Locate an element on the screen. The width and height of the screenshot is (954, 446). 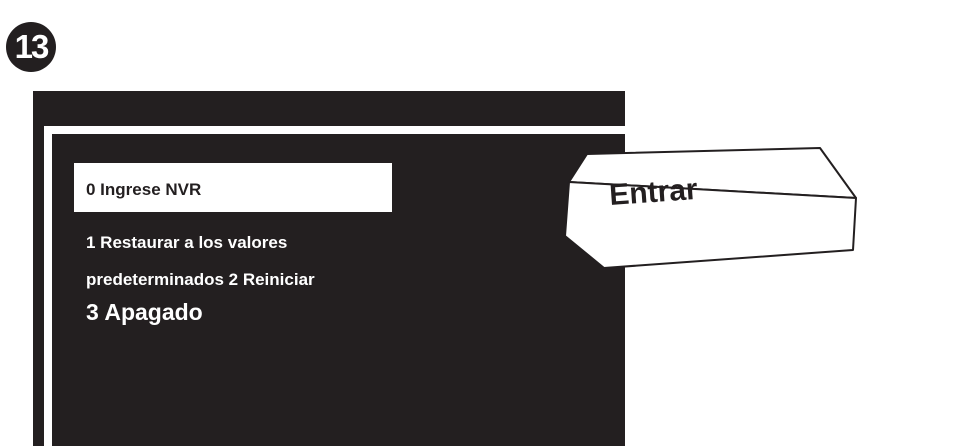
key-label: Entrar is located at coordinates (653, 192).